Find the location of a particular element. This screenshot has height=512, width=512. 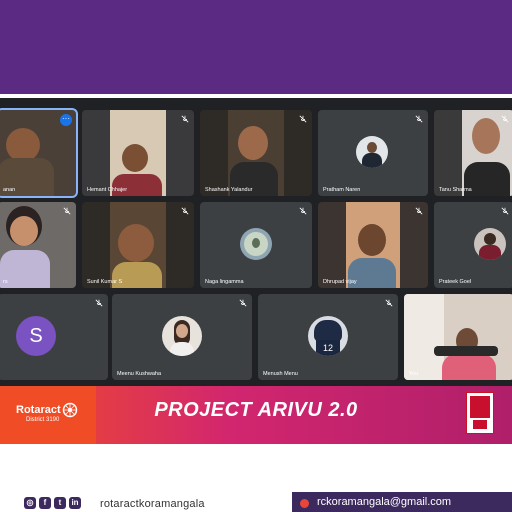

participant-name: Dhrupad vijay is located at coordinates (340, 282).